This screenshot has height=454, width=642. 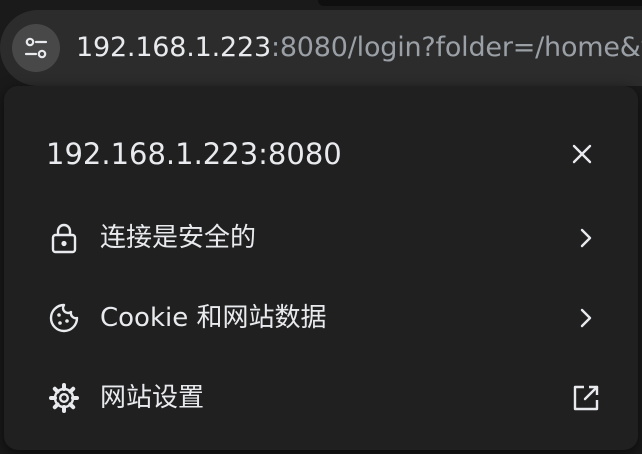 What do you see at coordinates (480, 3) in the screenshot?
I see `tab-strip` at bounding box center [480, 3].